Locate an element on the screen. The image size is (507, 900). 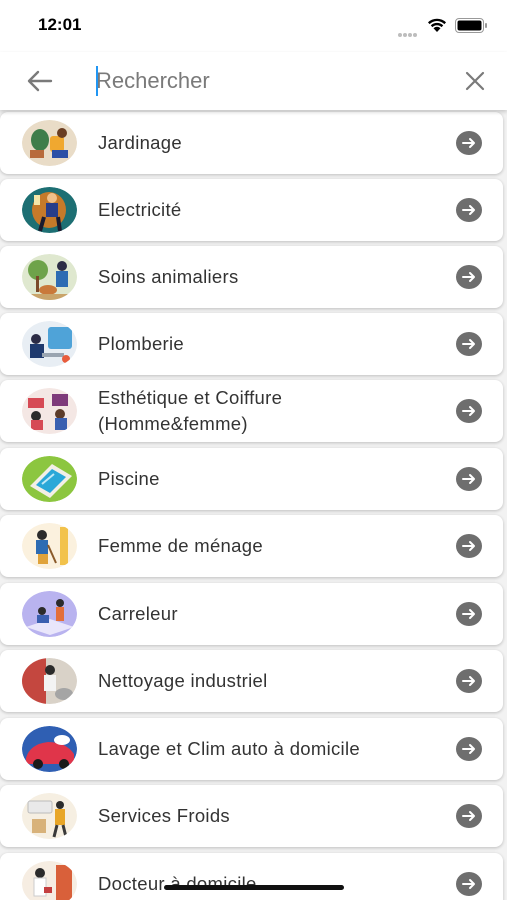
home-indicator is located at coordinates (254, 887).